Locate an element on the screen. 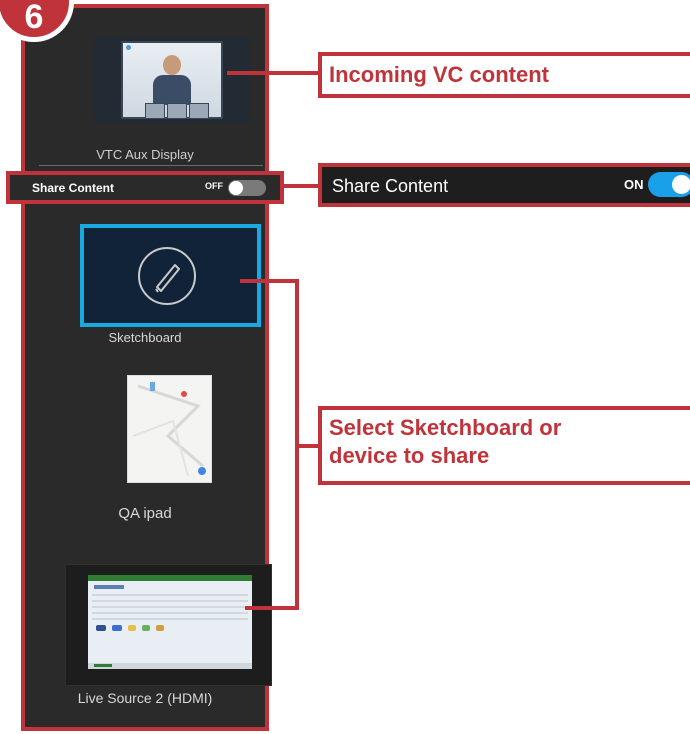 This screenshot has height=734, width=690. map-preview is located at coordinates (169, 429).